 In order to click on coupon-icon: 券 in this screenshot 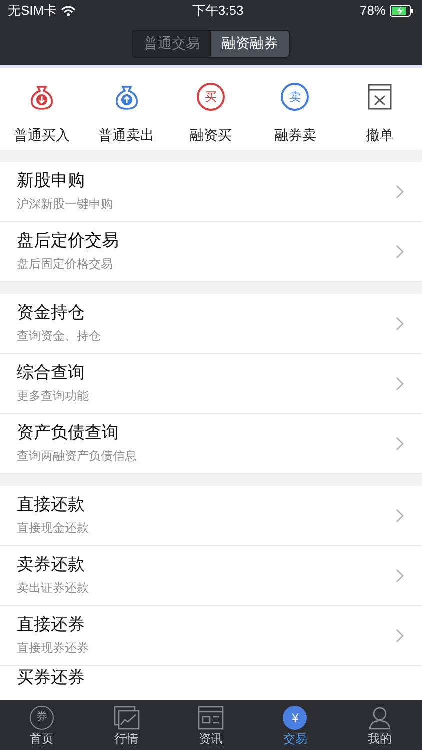, I will do `click(42, 718)`.